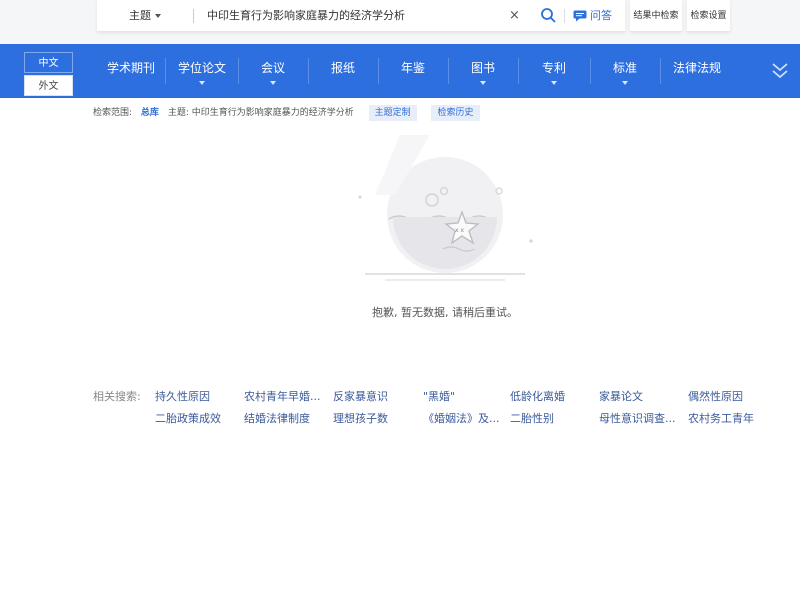 The width and height of the screenshot is (800, 600). I want to click on empty-state-illustration: x x, so click(445, 208).